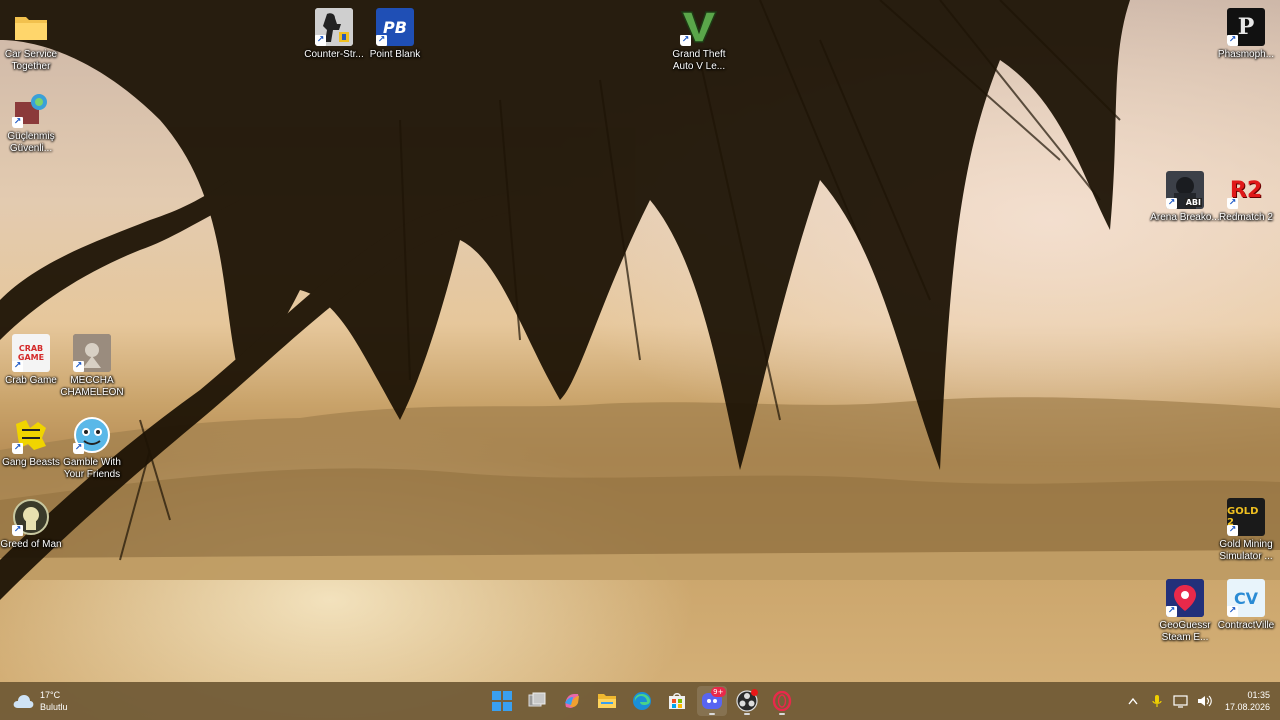  Describe the element at coordinates (711, 701) in the screenshot. I see `discord-button: 9+` at that location.